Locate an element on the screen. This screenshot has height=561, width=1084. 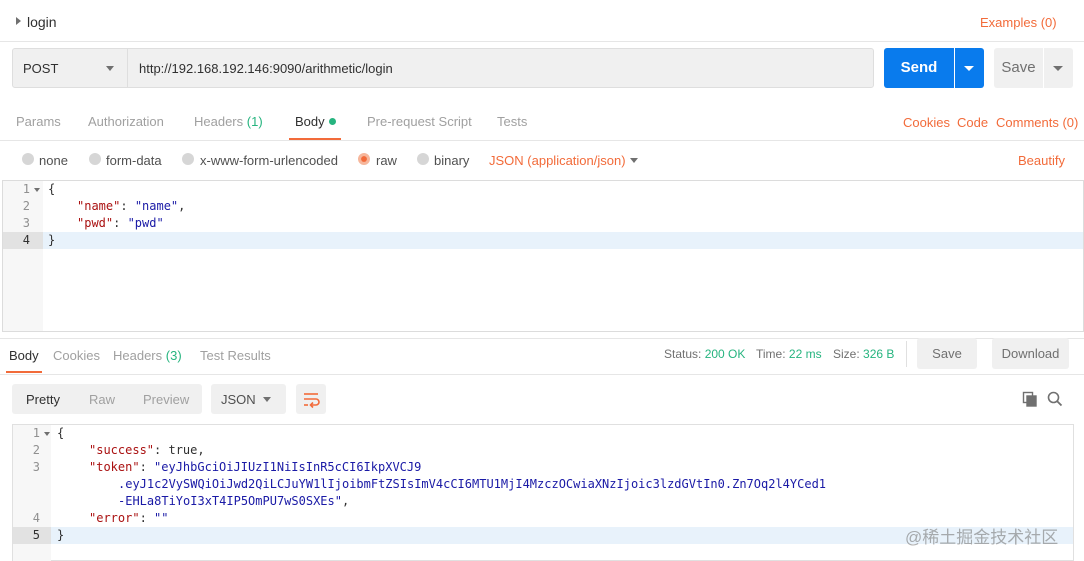
code-line: "success": true, is located at coordinates (147, 450).